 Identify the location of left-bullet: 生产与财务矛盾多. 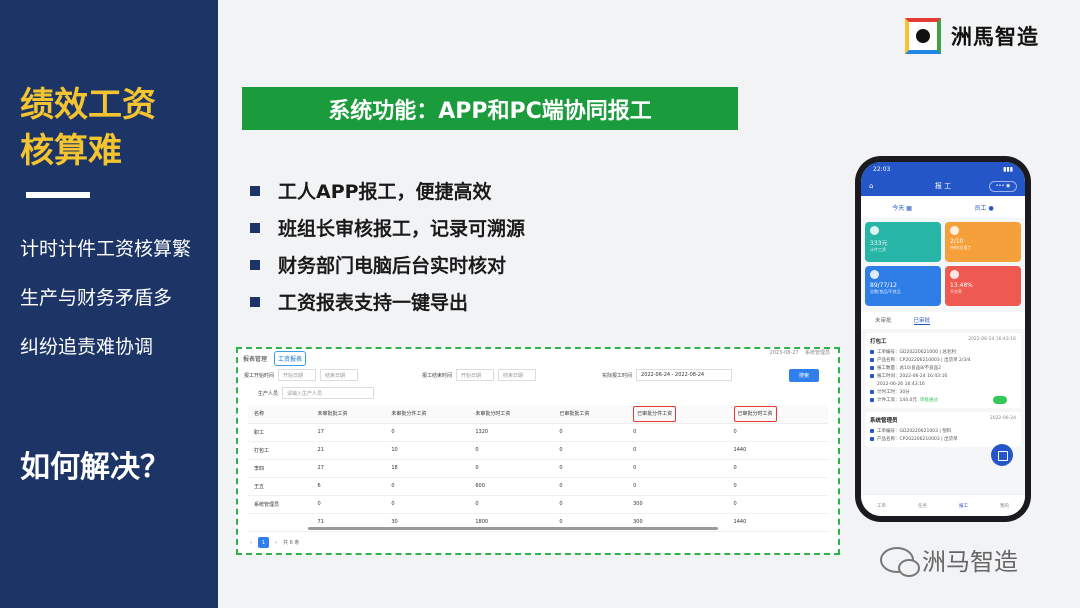
(96, 298).